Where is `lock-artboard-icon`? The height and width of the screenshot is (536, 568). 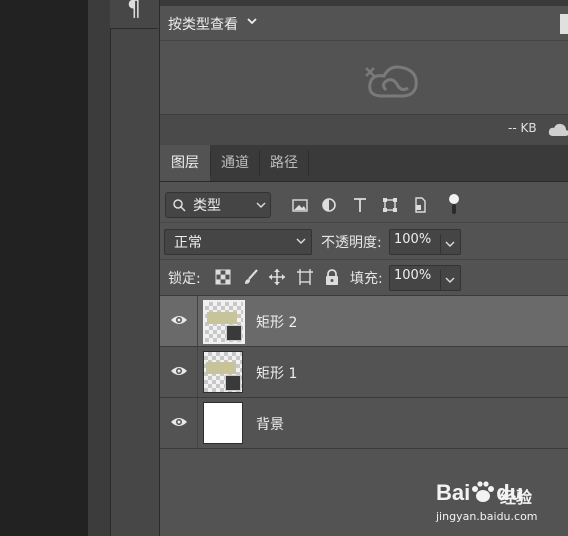 lock-artboard-icon is located at coordinates (305, 277).